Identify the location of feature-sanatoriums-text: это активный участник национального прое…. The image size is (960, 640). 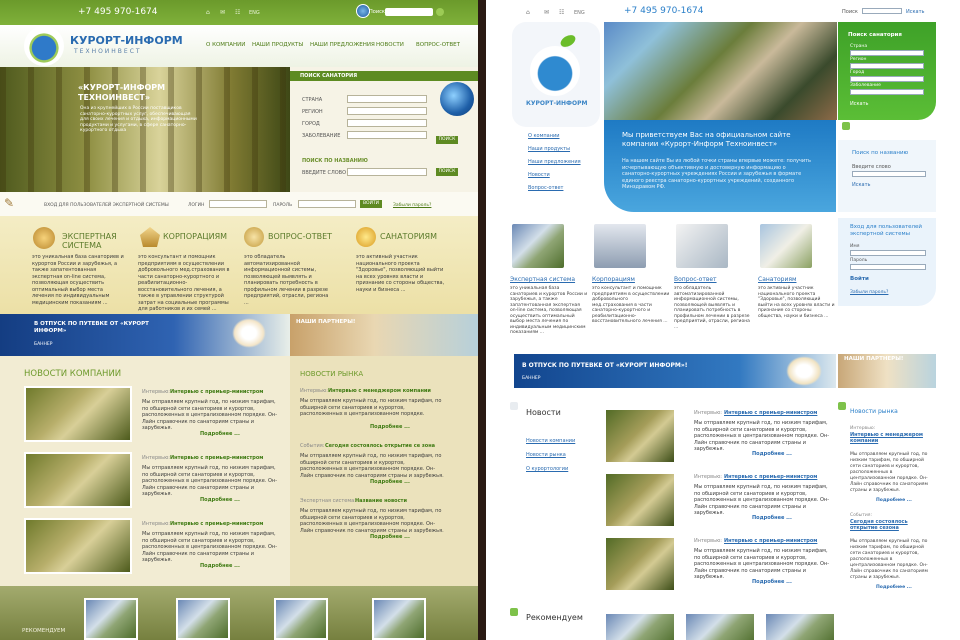
(400, 273).